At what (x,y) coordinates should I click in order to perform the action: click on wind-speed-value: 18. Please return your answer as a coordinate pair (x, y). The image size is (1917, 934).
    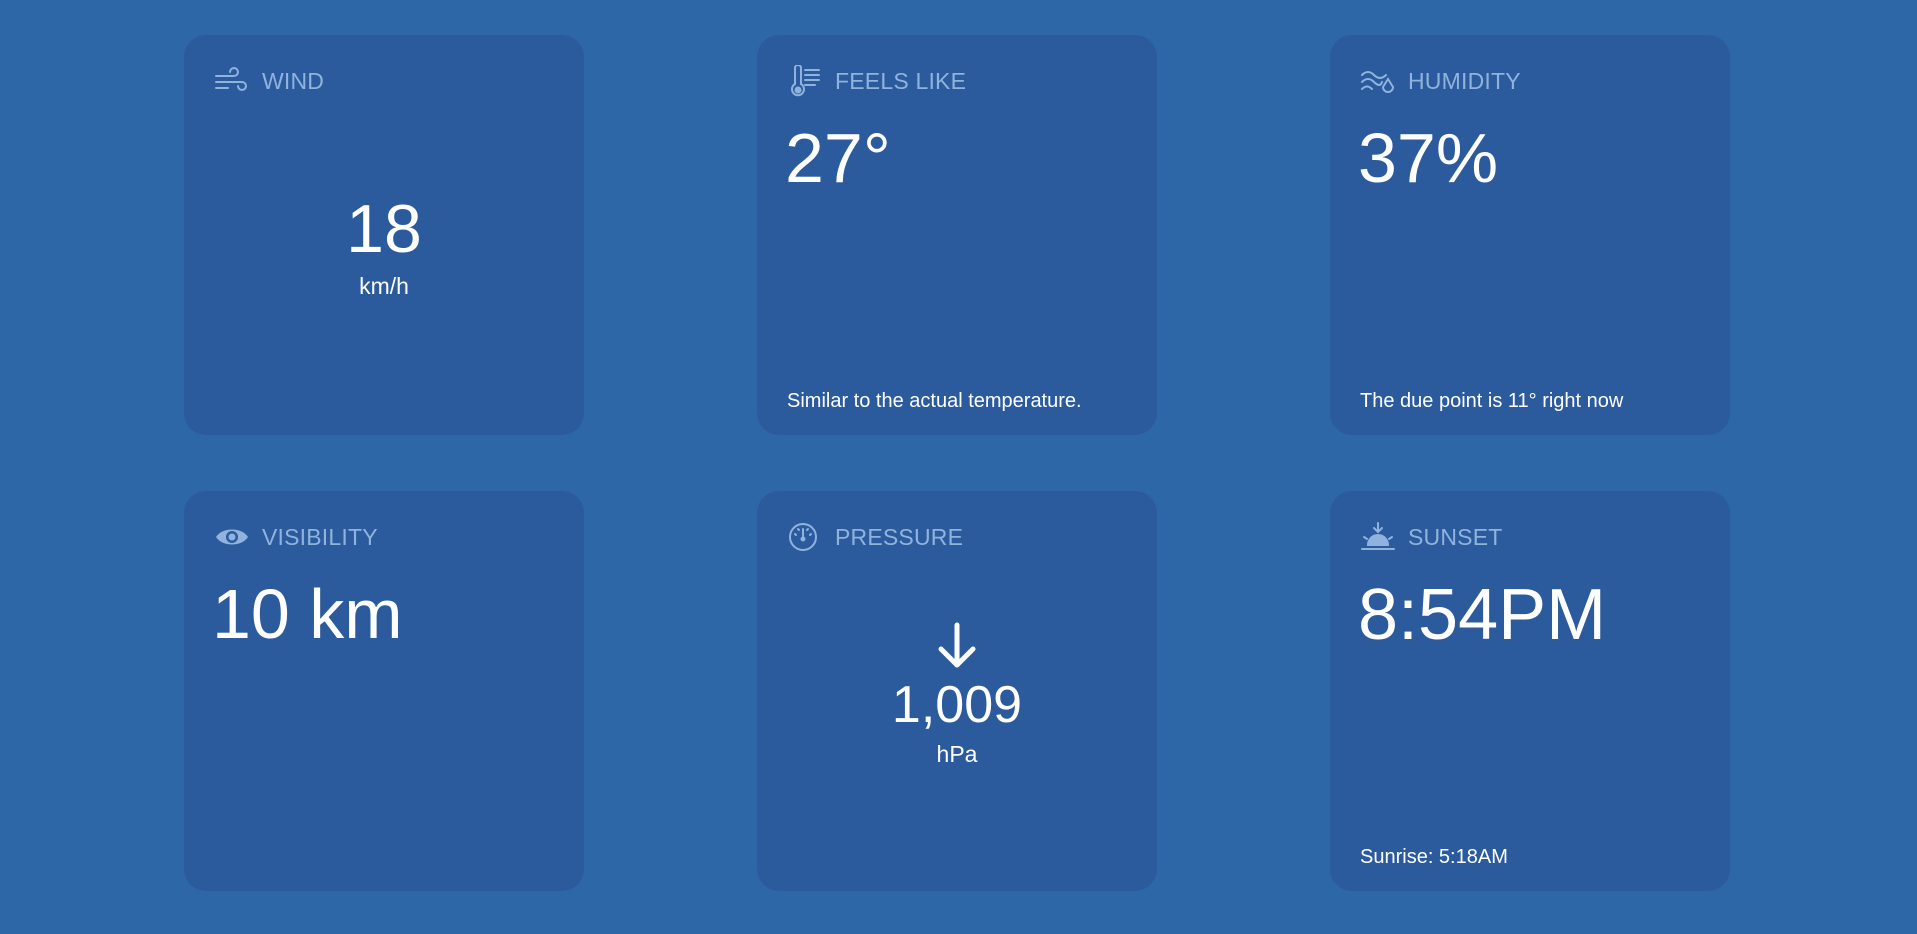
    Looking at the image, I should click on (384, 229).